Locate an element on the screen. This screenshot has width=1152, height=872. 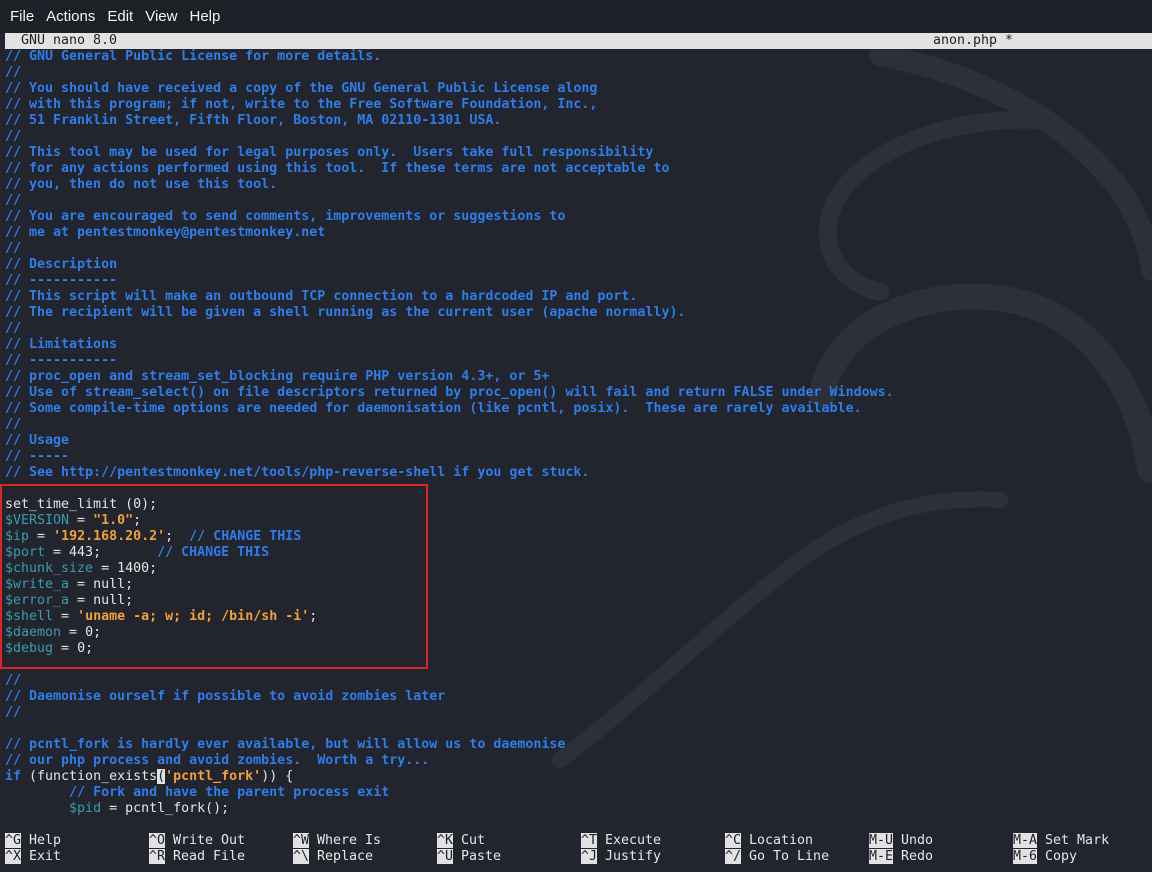
shortcut-location: ^C Location is located at coordinates (797, 841).